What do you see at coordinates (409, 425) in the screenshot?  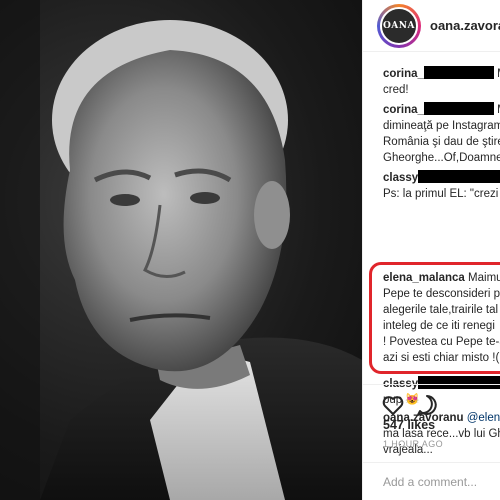 I see `likes-count: 547 likes` at bounding box center [409, 425].